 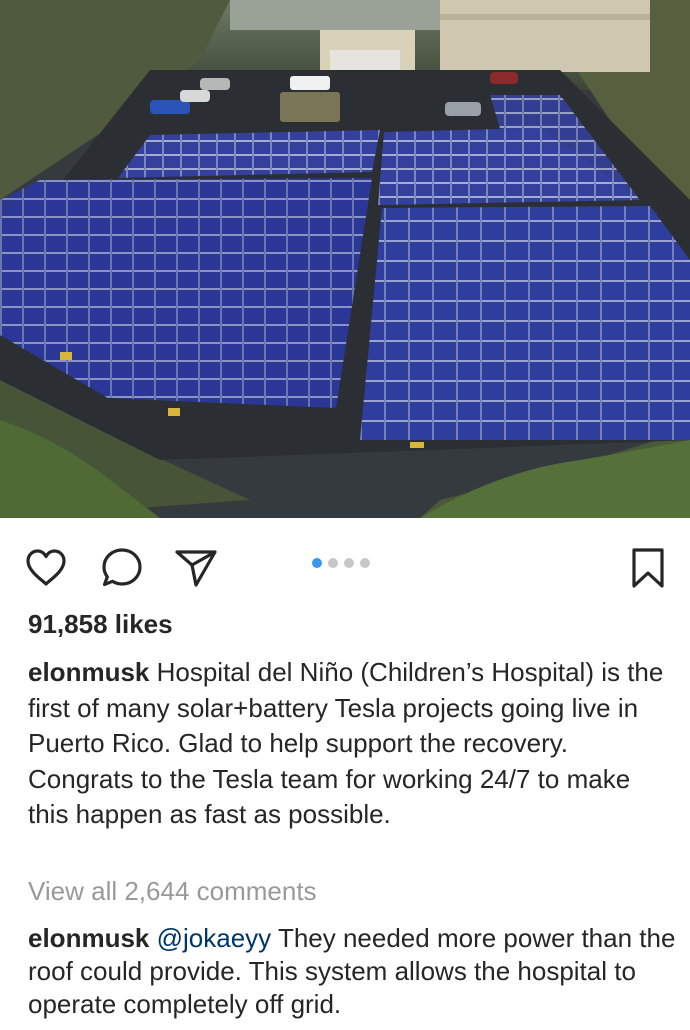 I want to click on carousel-indicator, so click(x=341, y=564).